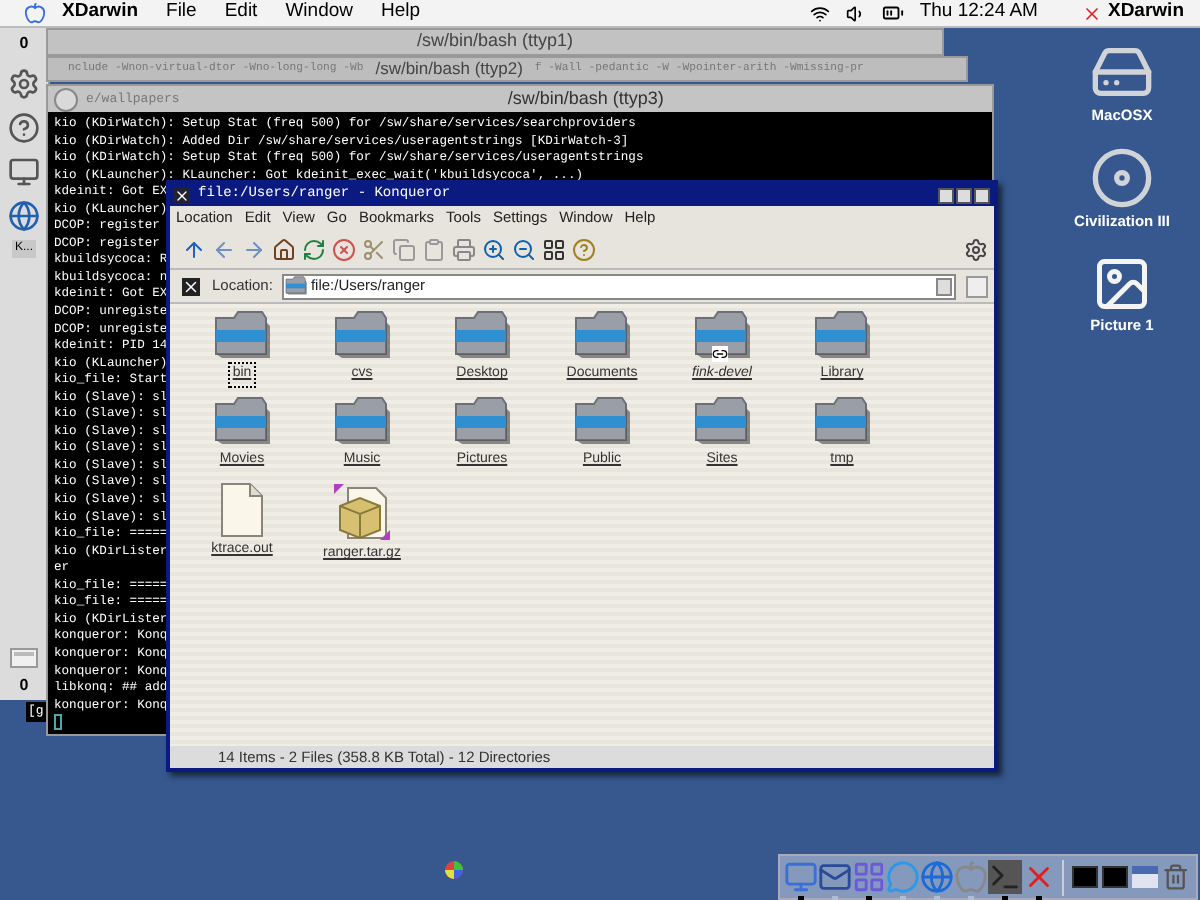  What do you see at coordinates (362, 512) in the screenshot?
I see `package-icon` at bounding box center [362, 512].